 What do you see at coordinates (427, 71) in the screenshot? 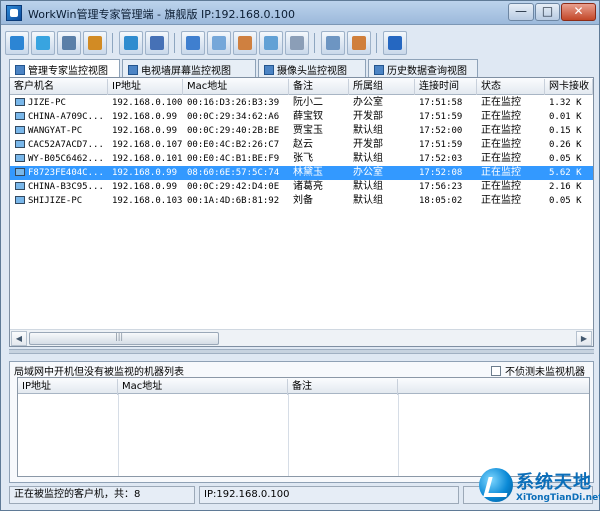
I see `tab-history-label: 历史数据查询视图` at bounding box center [427, 71].